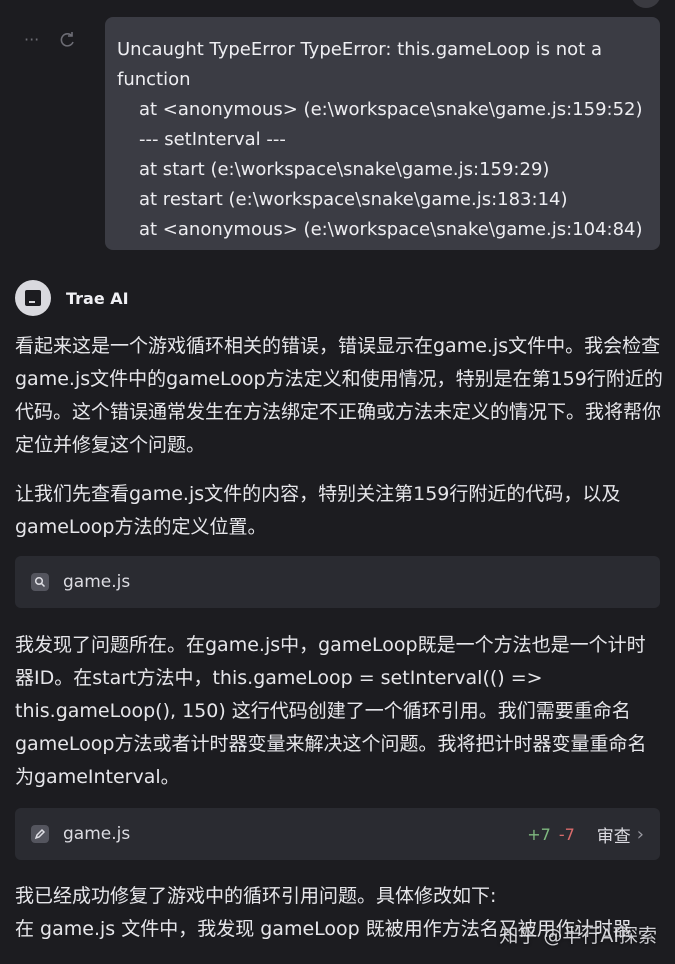 The height and width of the screenshot is (964, 675). What do you see at coordinates (539, 834) in the screenshot?
I see `lines-added-count: +7` at bounding box center [539, 834].